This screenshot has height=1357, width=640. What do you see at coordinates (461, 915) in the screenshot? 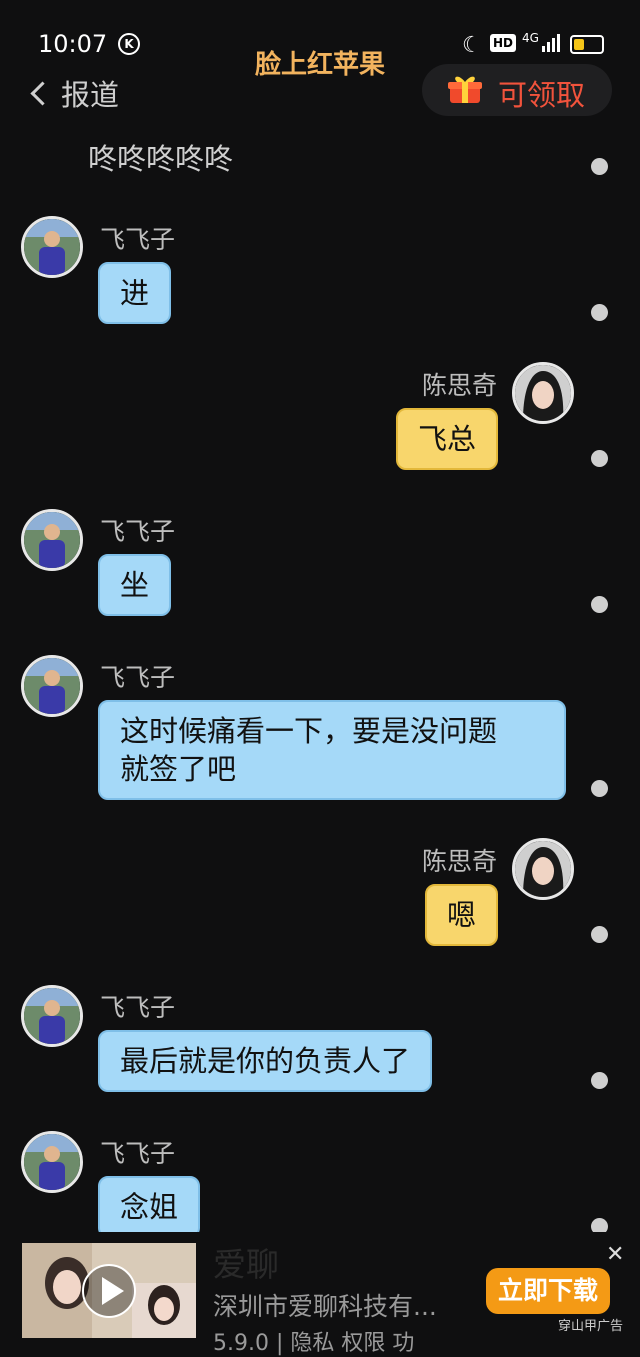
I see `message-bubble: 嗯` at bounding box center [461, 915].